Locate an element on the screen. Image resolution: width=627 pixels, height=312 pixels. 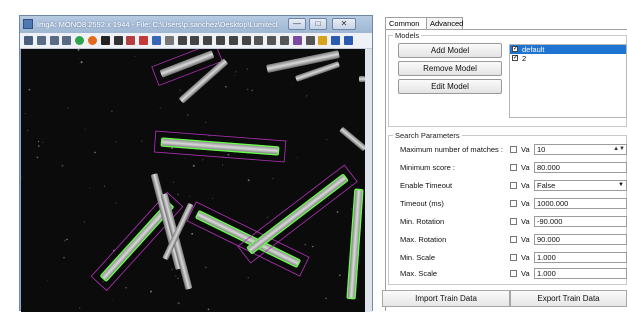
max-scale-input: 1.000 is located at coordinates (580, 273).